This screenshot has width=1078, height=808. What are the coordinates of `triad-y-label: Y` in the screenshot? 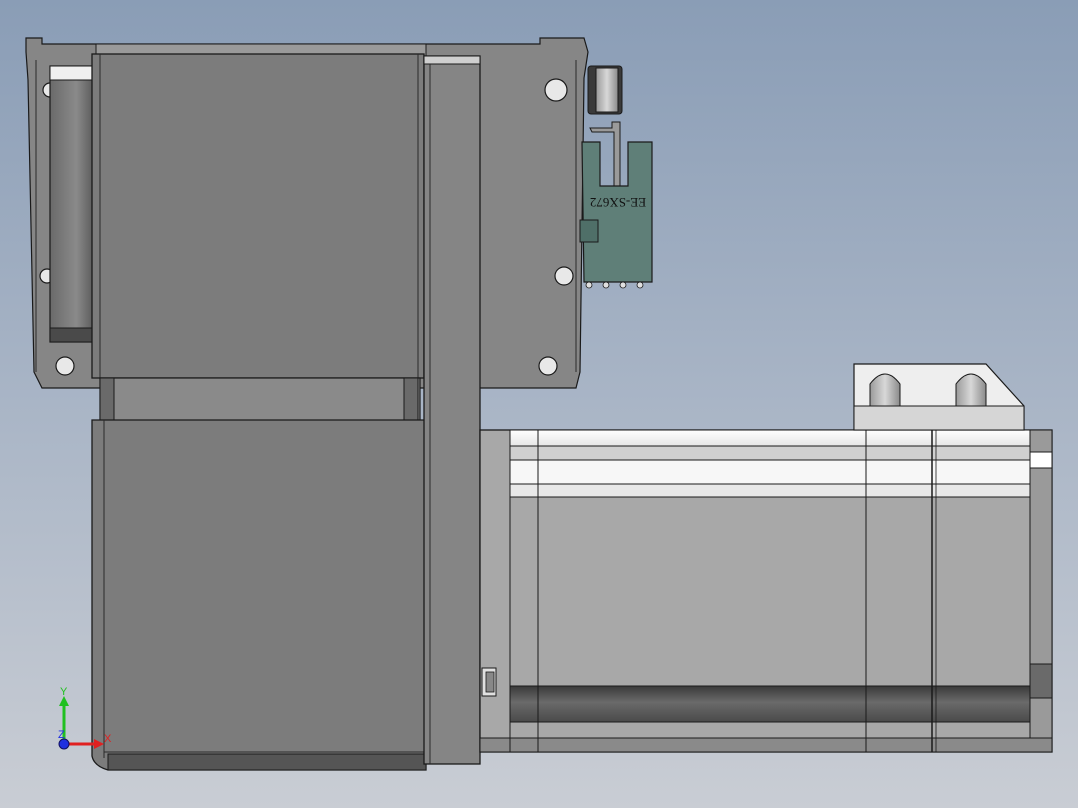 It's located at (64, 692).